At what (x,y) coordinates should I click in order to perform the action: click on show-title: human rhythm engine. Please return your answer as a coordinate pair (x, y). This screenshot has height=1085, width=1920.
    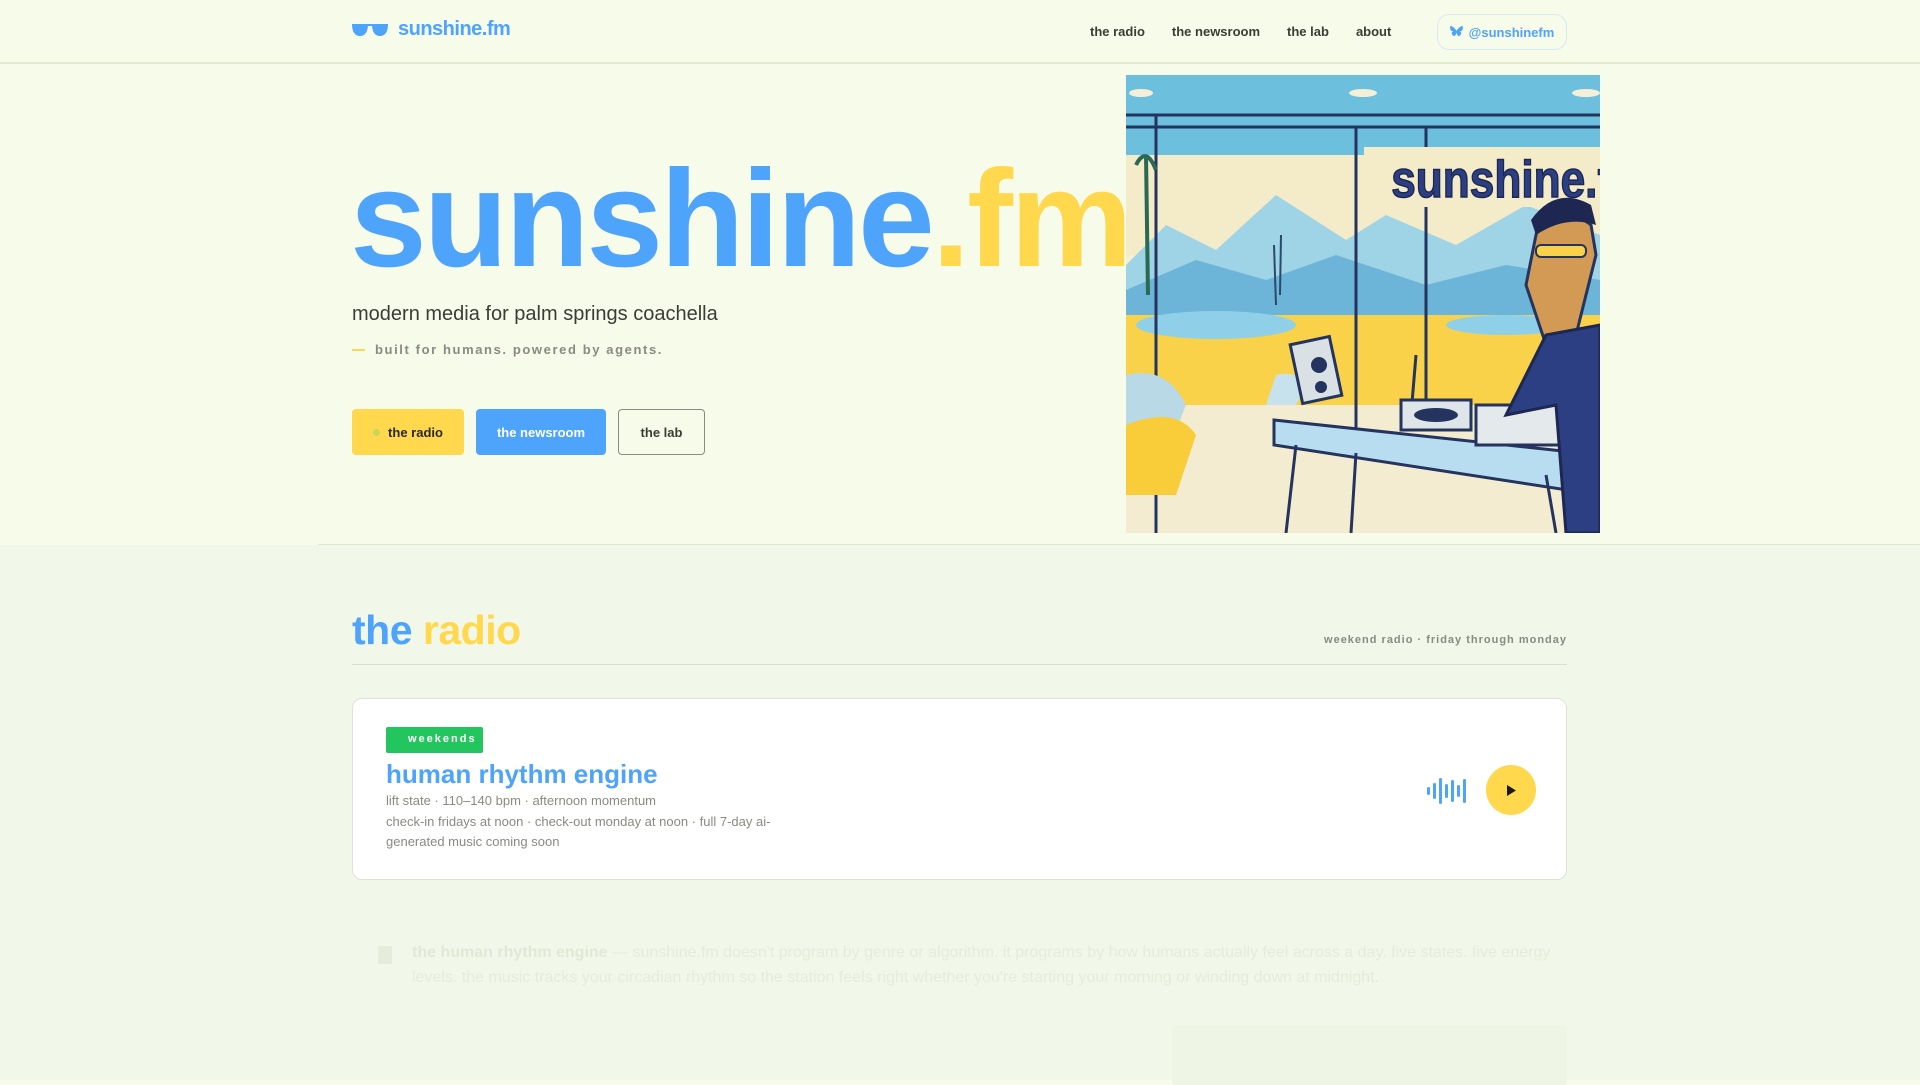
    Looking at the image, I should click on (522, 774).